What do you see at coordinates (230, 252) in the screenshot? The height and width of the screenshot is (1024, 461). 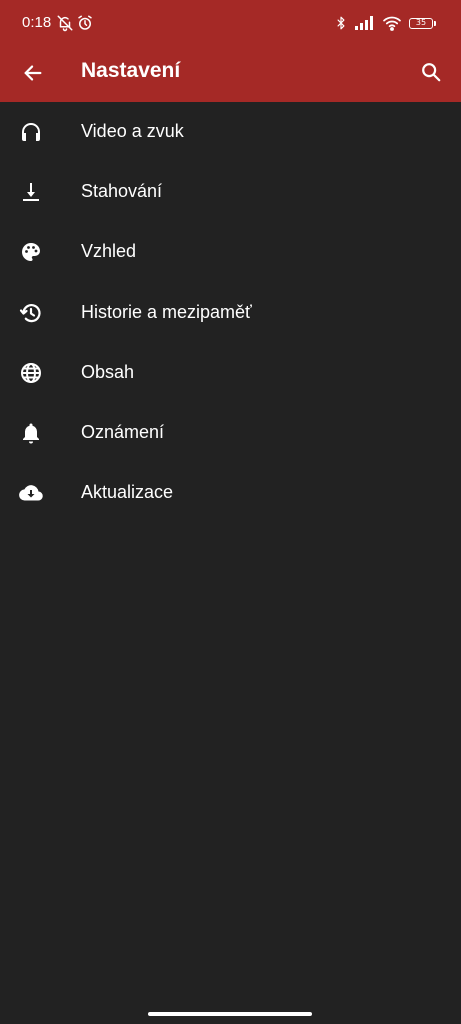 I see `menu-item-appearance: Vzhled` at bounding box center [230, 252].